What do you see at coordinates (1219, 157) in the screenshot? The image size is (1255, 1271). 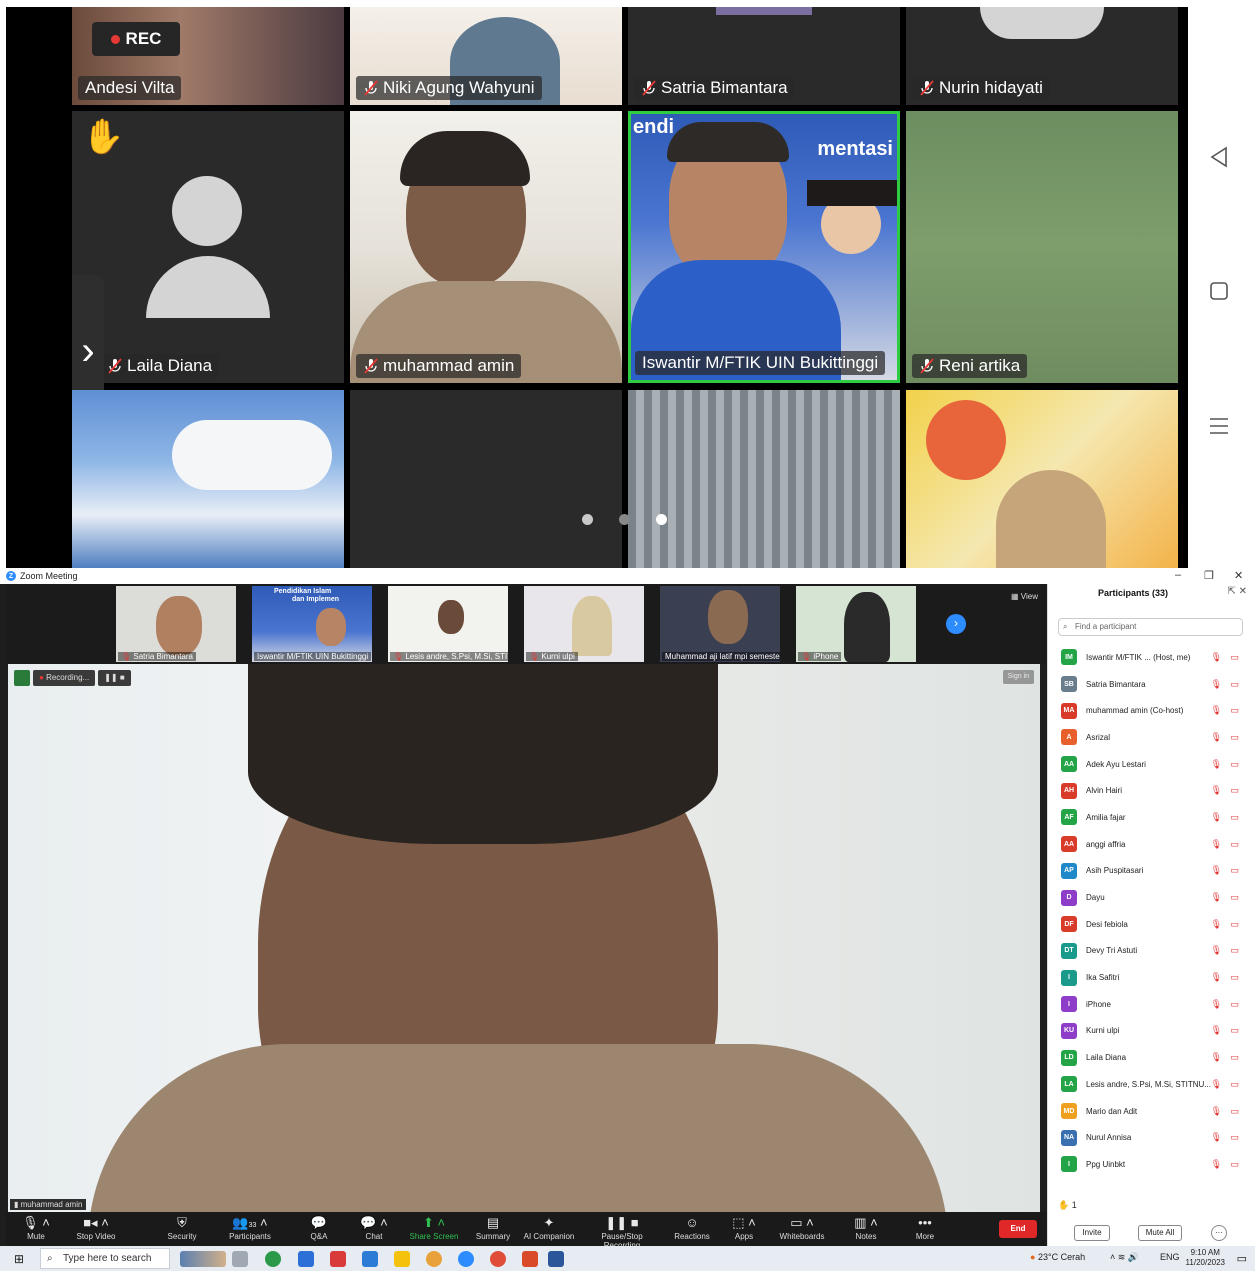 I see `back-nav-icon` at bounding box center [1219, 157].